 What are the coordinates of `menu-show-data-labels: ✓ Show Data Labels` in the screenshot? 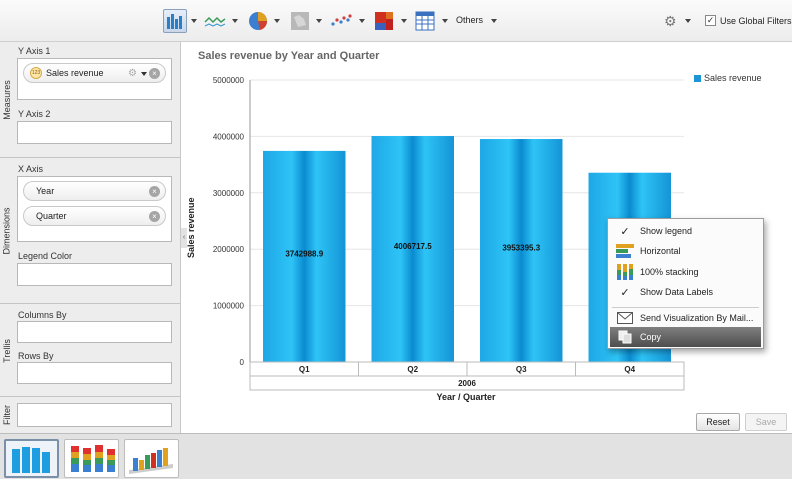 It's located at (685, 292).